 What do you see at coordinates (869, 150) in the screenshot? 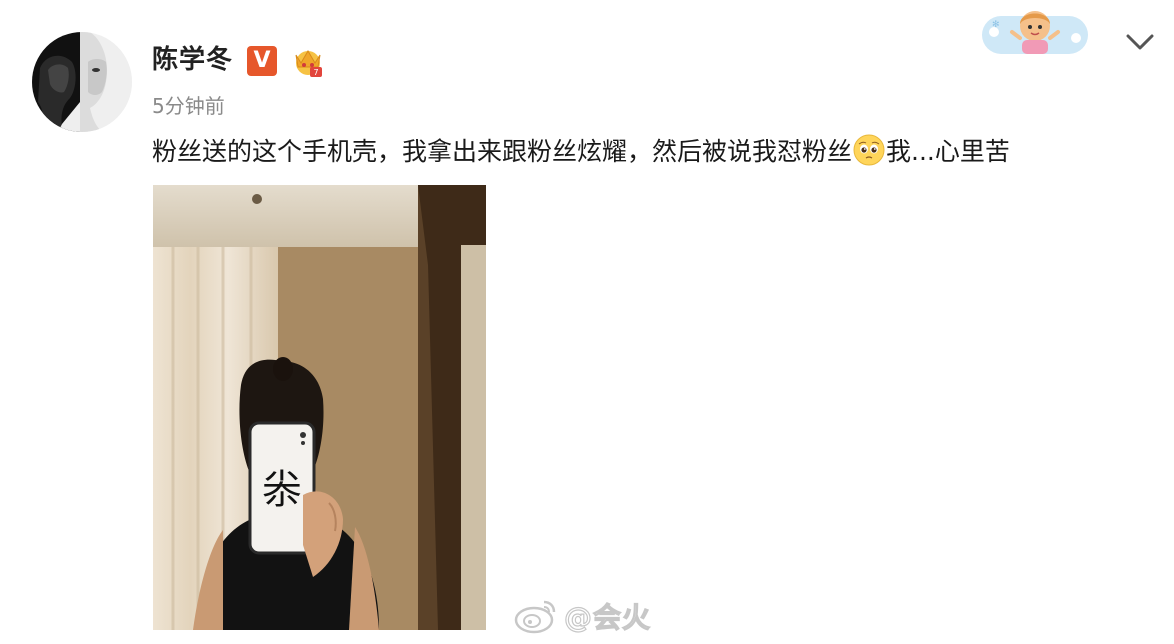
I see `pleading-face-icon` at bounding box center [869, 150].